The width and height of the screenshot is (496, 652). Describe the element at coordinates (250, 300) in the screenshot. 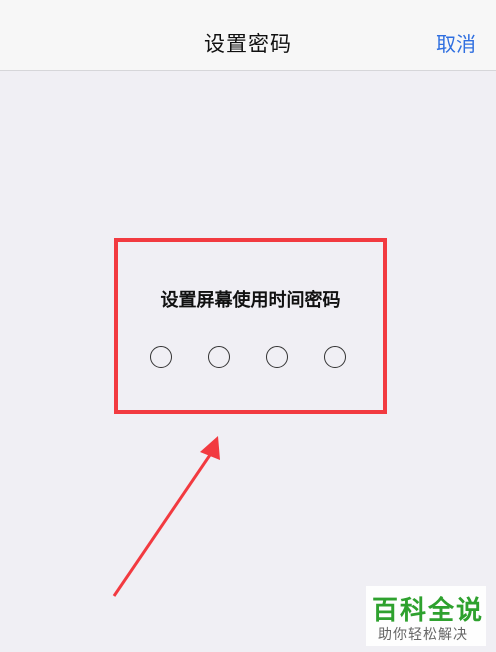

I see `passcode-prompt: 设置屏幕使用时间密码` at that location.